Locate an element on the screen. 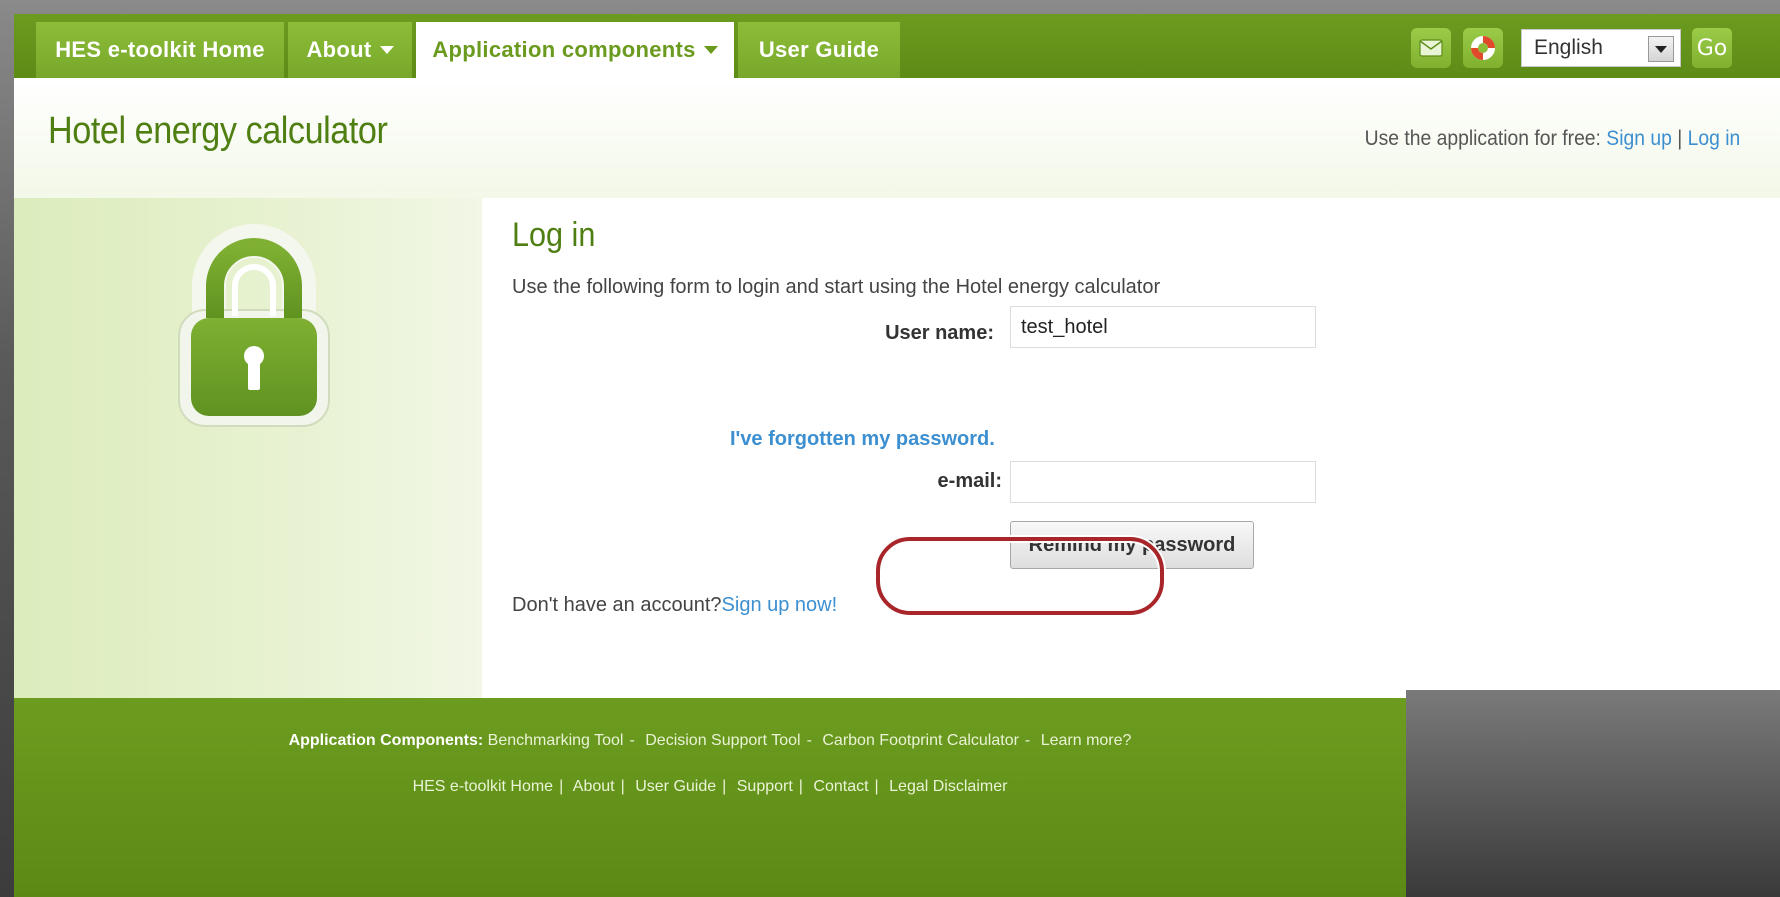  language-select: English is located at coordinates (1601, 48).